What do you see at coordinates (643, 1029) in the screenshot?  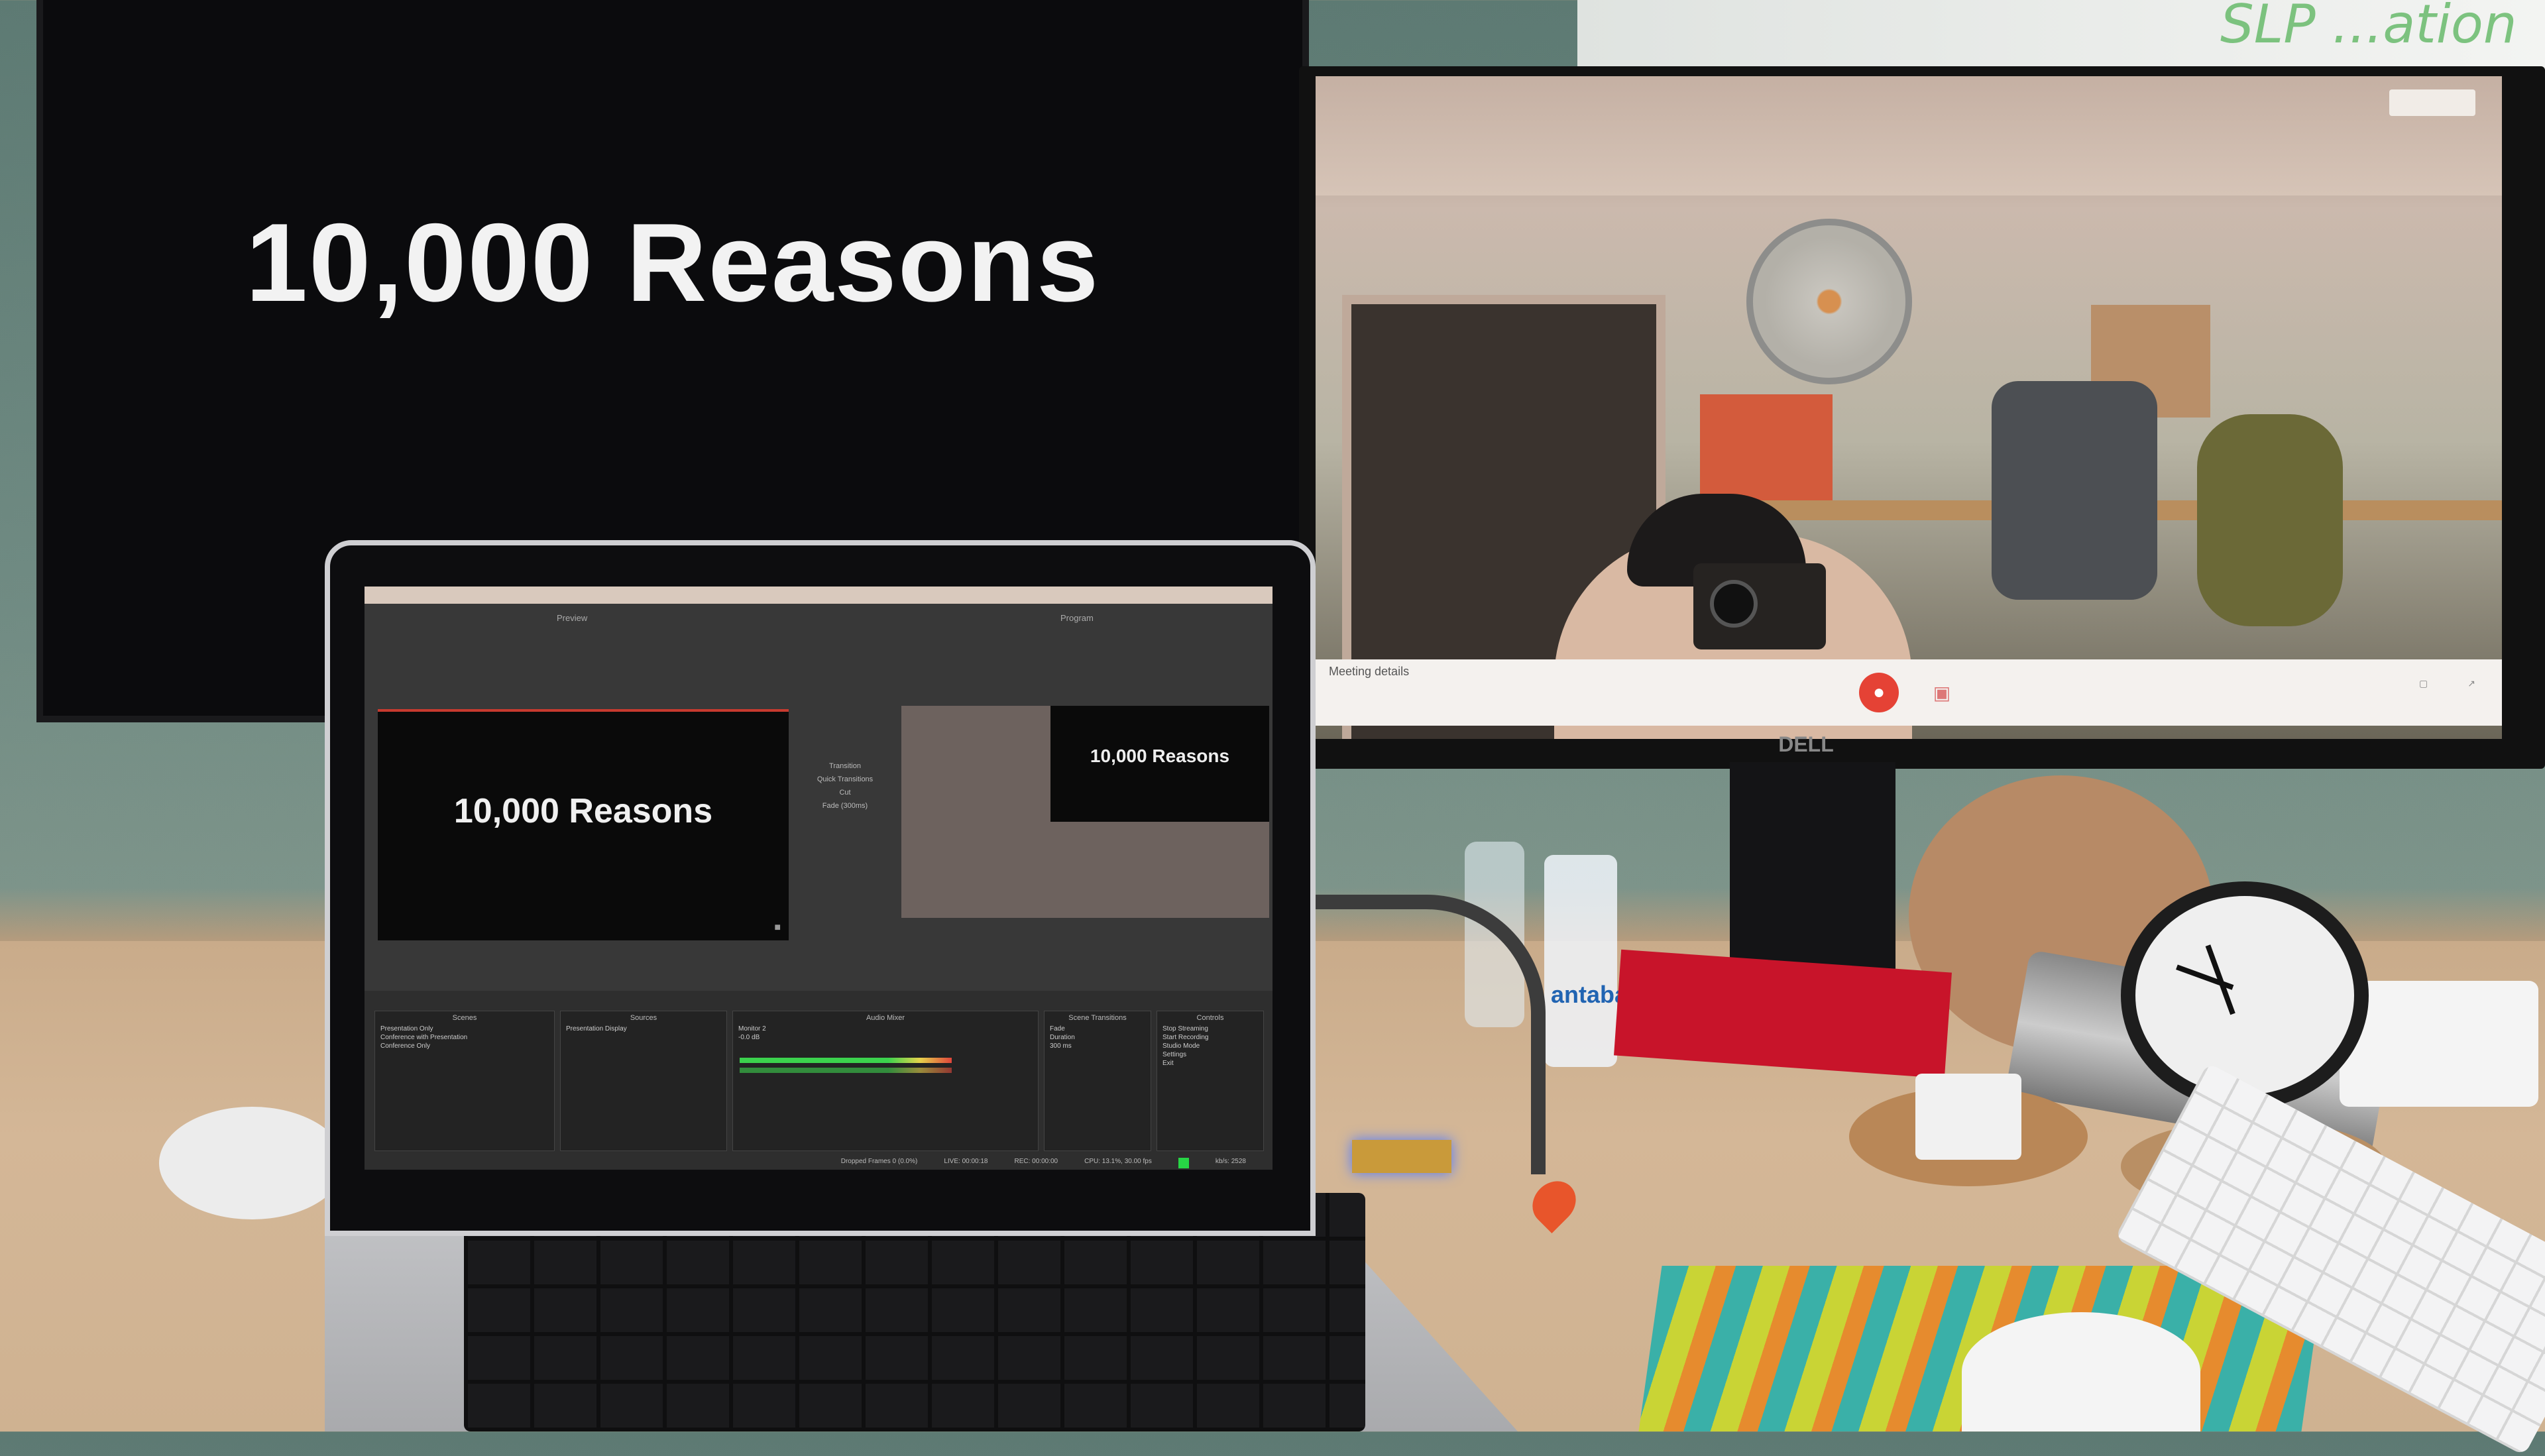 I see `source-item: Presentation Display` at bounding box center [643, 1029].